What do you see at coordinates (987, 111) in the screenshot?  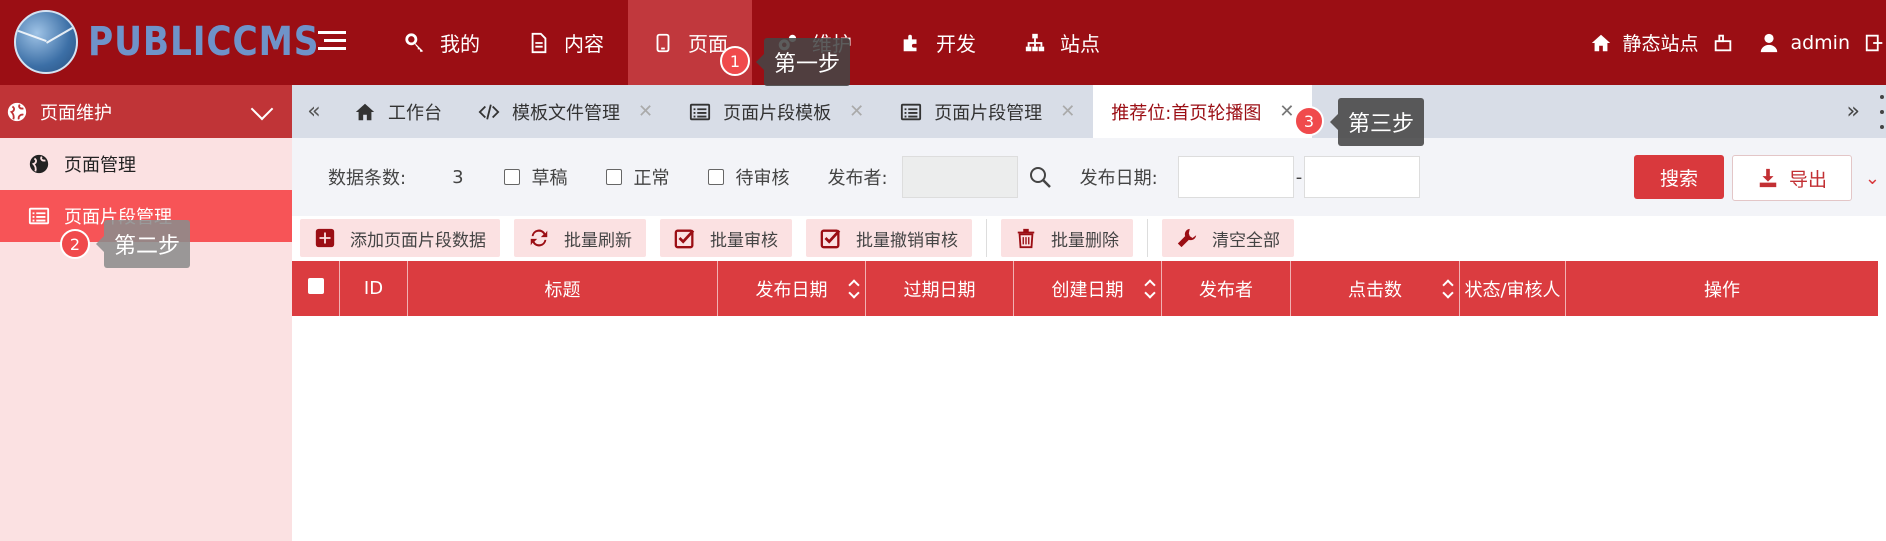 I see `tab-fragment-manage: 页面片段管理 ✕` at bounding box center [987, 111].